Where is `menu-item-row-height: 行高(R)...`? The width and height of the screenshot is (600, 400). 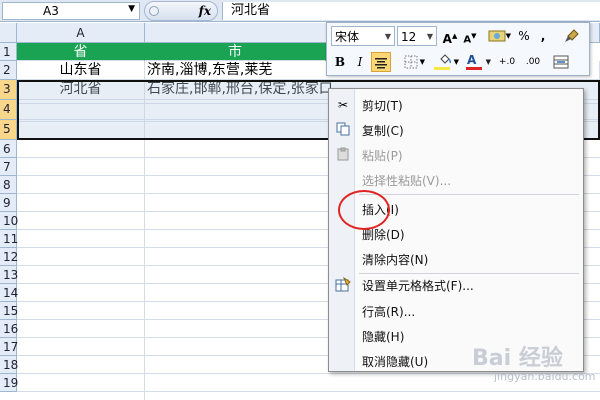
menu-item-row-height: 行高(R)... is located at coordinates (457, 311).